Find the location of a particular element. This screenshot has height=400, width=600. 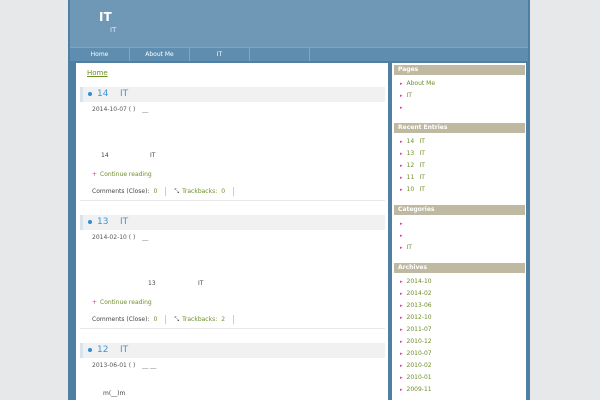

widget-title-archives: Archives is located at coordinates (459, 268).